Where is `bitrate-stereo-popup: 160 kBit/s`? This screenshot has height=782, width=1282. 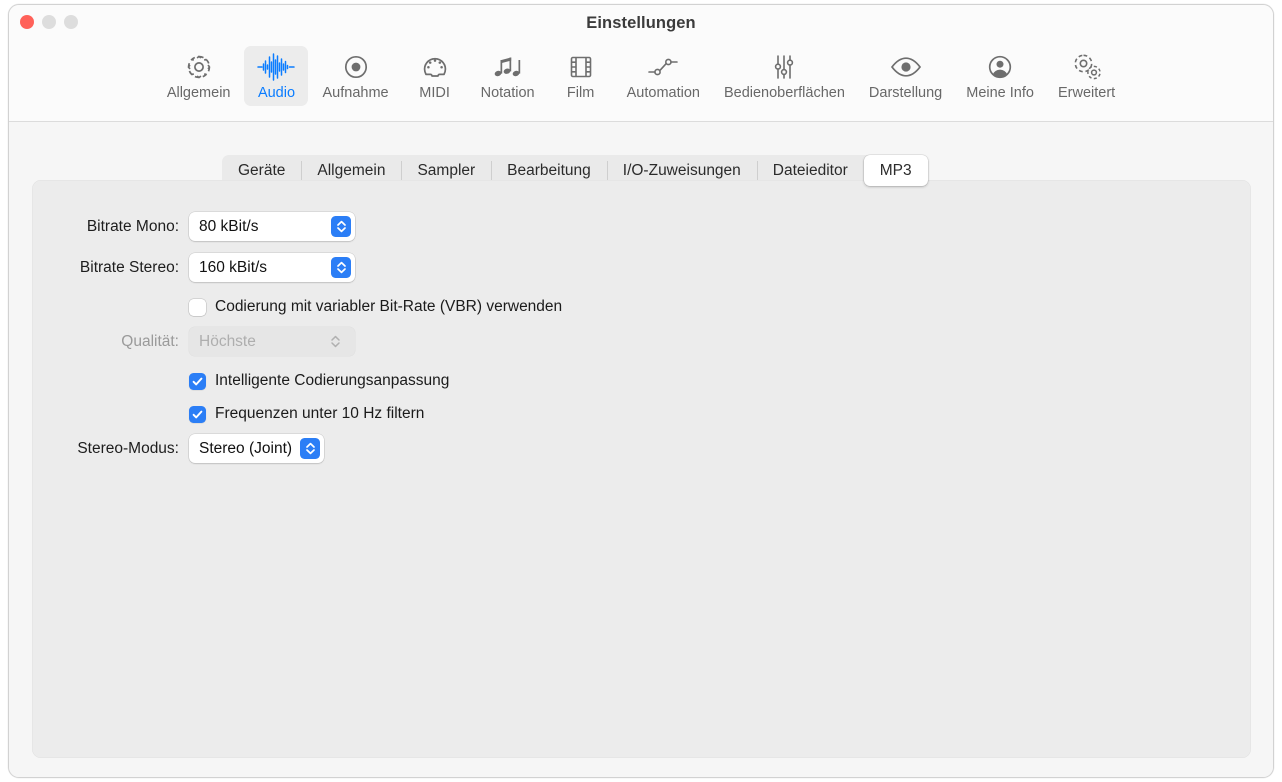
bitrate-stereo-popup: 160 kBit/s is located at coordinates (272, 267).